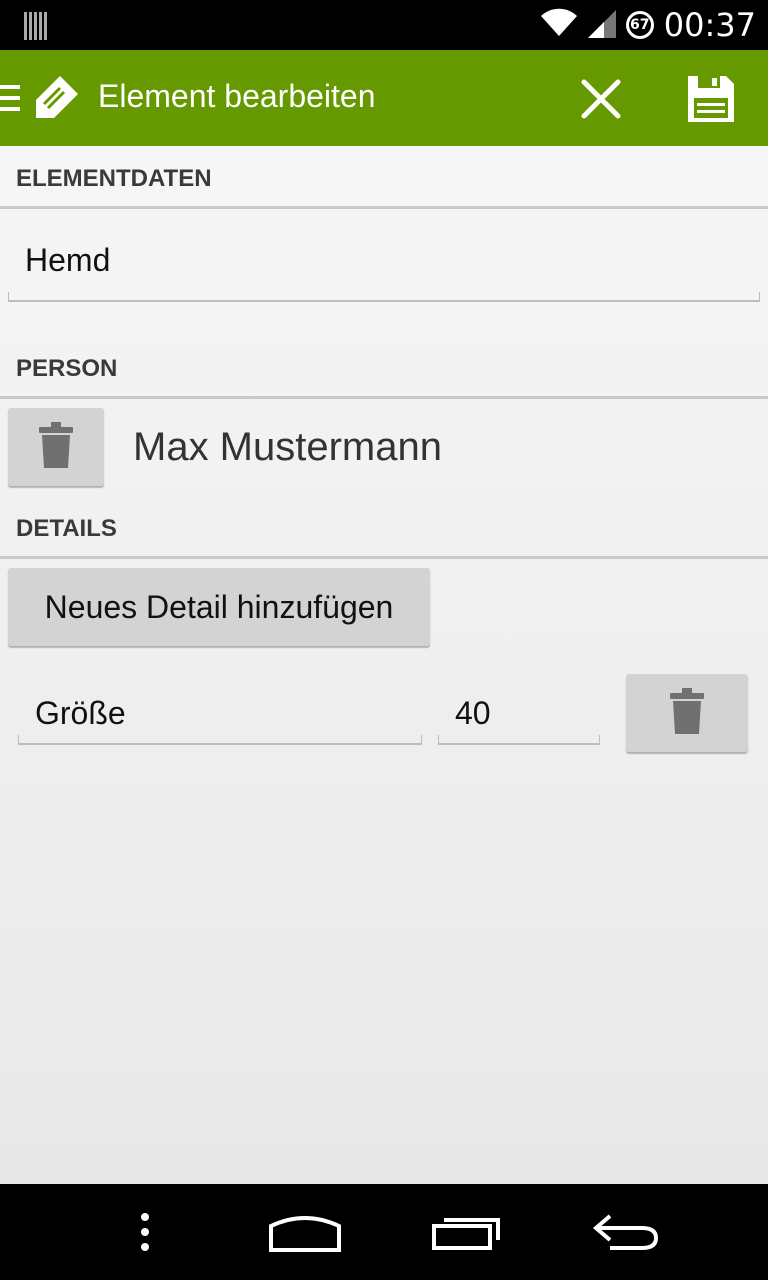  Describe the element at coordinates (711, 99) in the screenshot. I see `save-disk-icon` at that location.